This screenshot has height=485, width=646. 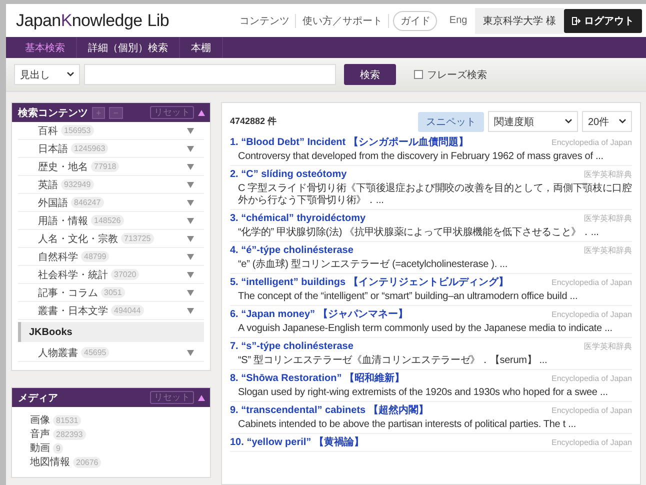 What do you see at coordinates (77, 130) in the screenshot?
I see `count-badge: 156953` at bounding box center [77, 130].